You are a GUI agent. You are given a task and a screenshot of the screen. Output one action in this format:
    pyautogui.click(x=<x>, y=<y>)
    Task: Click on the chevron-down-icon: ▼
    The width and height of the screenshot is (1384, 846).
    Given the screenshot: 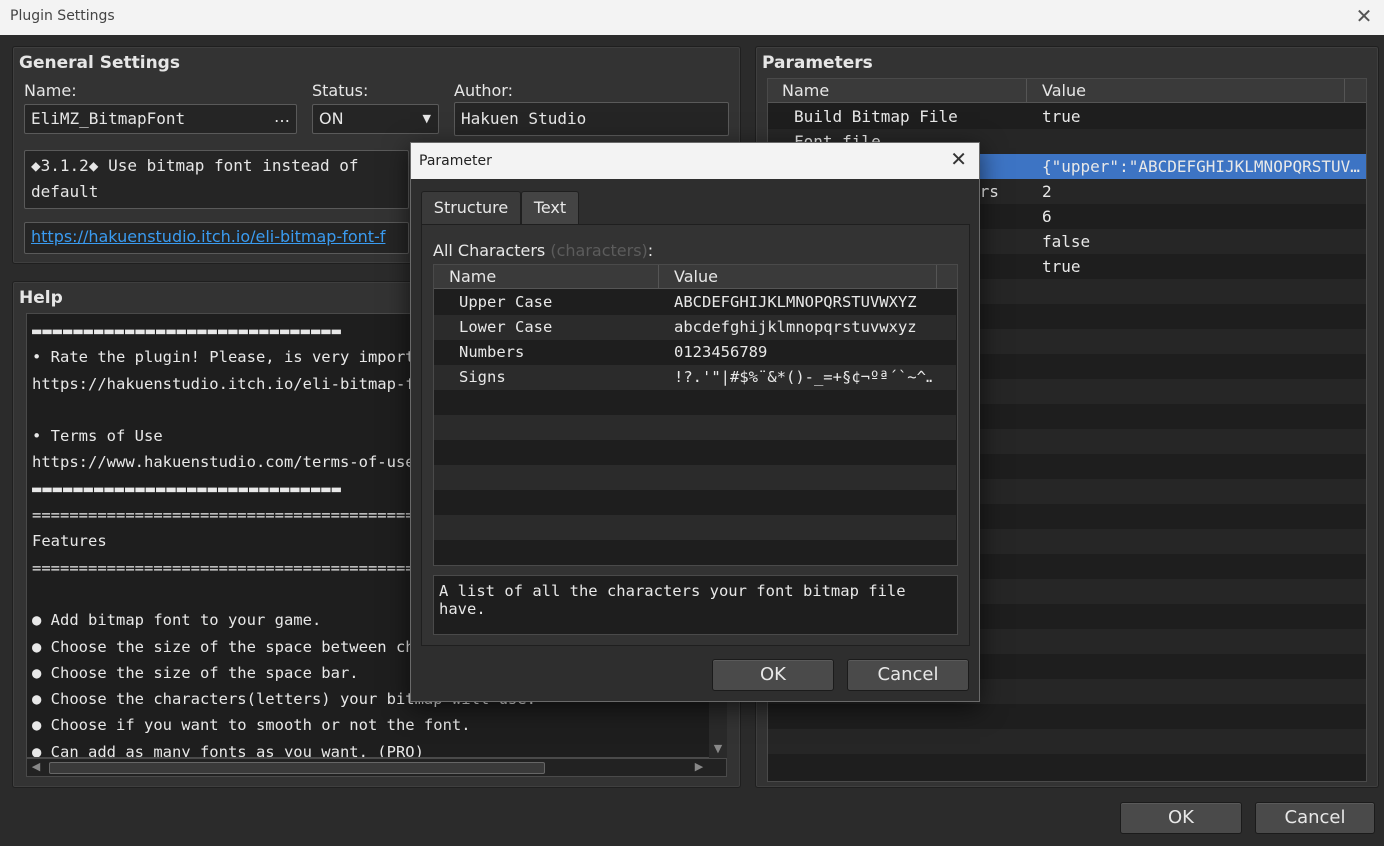 What is the action you would take?
    pyautogui.click(x=426, y=118)
    